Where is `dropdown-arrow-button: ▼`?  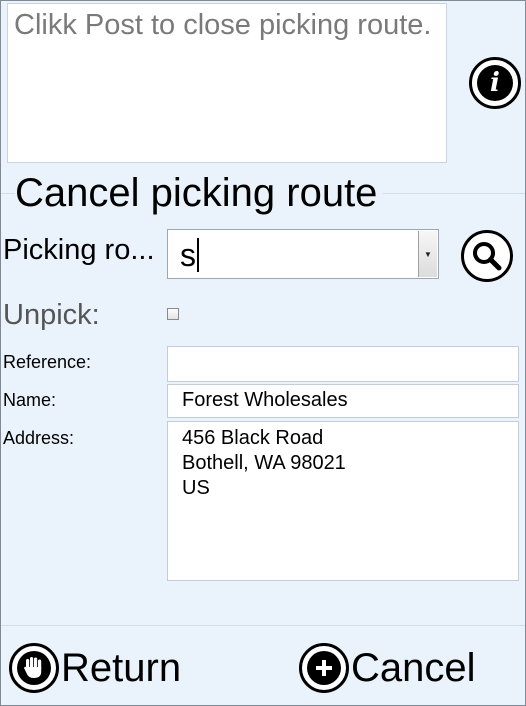
dropdown-arrow-button: ▼ is located at coordinates (427, 254).